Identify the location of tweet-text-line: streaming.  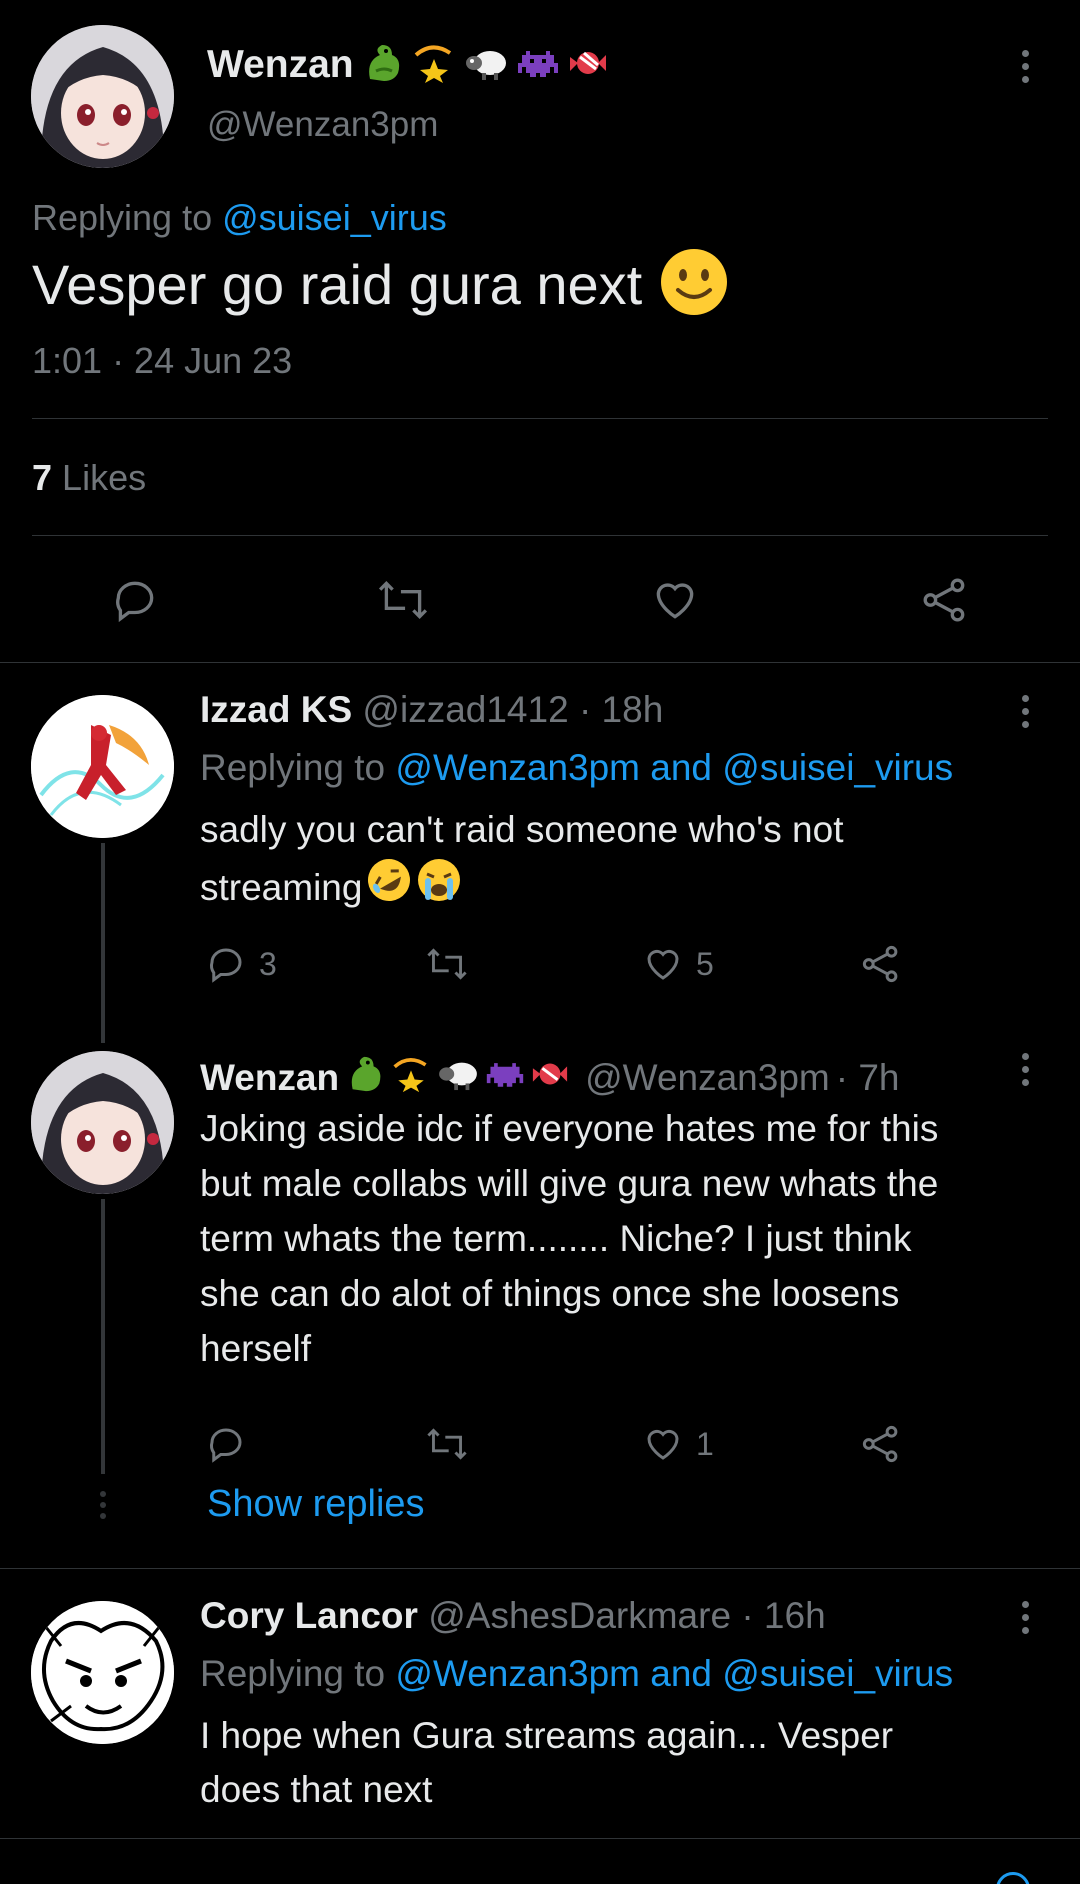
(281, 887).